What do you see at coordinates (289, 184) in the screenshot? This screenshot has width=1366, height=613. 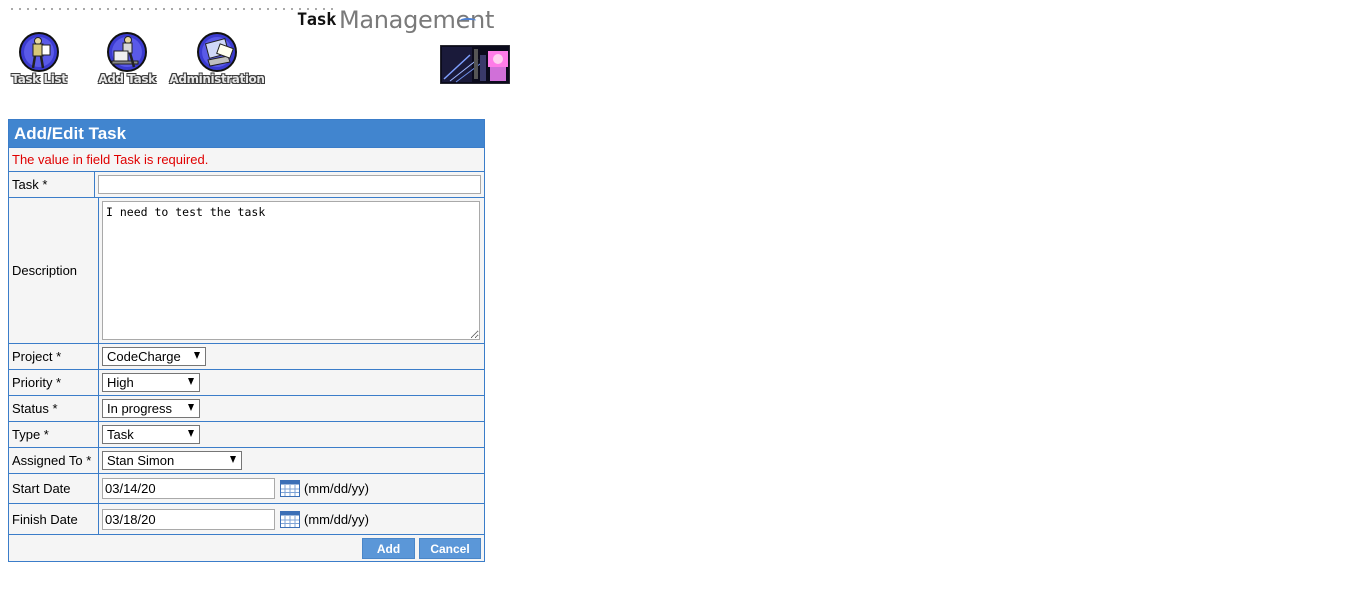 I see `task-input` at bounding box center [289, 184].